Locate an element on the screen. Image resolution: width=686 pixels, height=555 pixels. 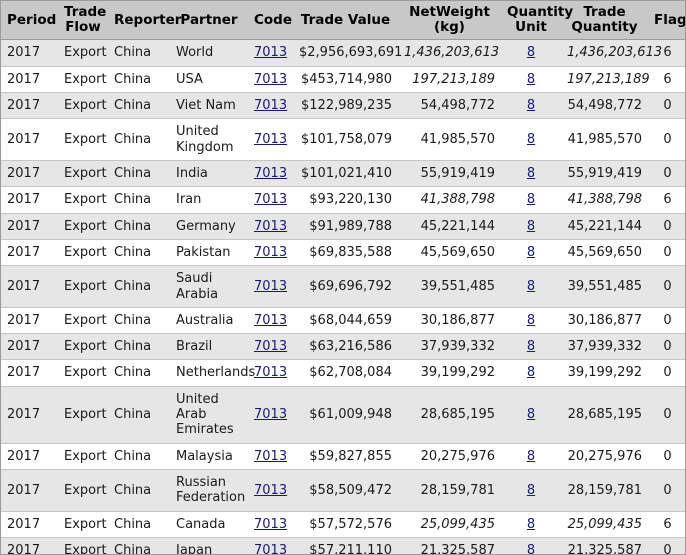
column-header-trade-value: Trade Value is located at coordinates (345, 21).